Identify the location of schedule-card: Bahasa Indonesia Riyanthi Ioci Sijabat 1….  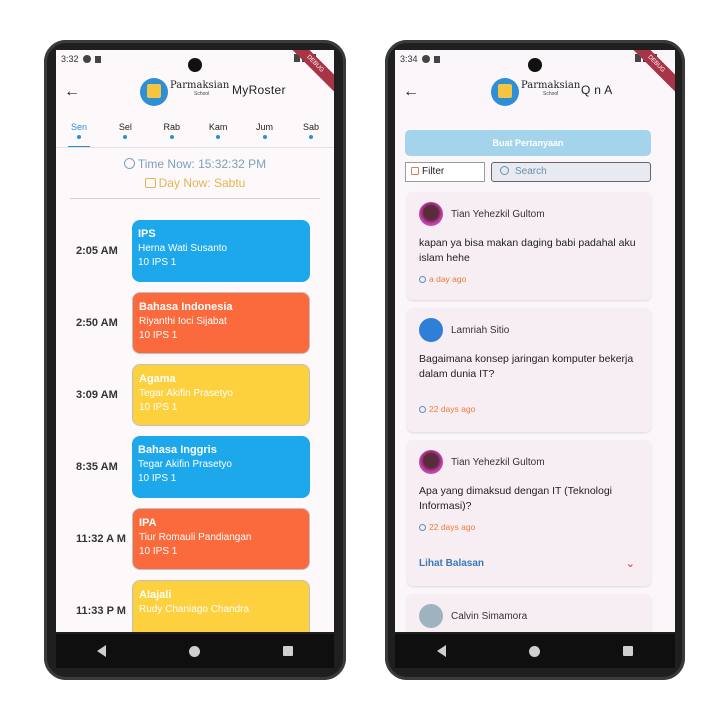
(221, 323).